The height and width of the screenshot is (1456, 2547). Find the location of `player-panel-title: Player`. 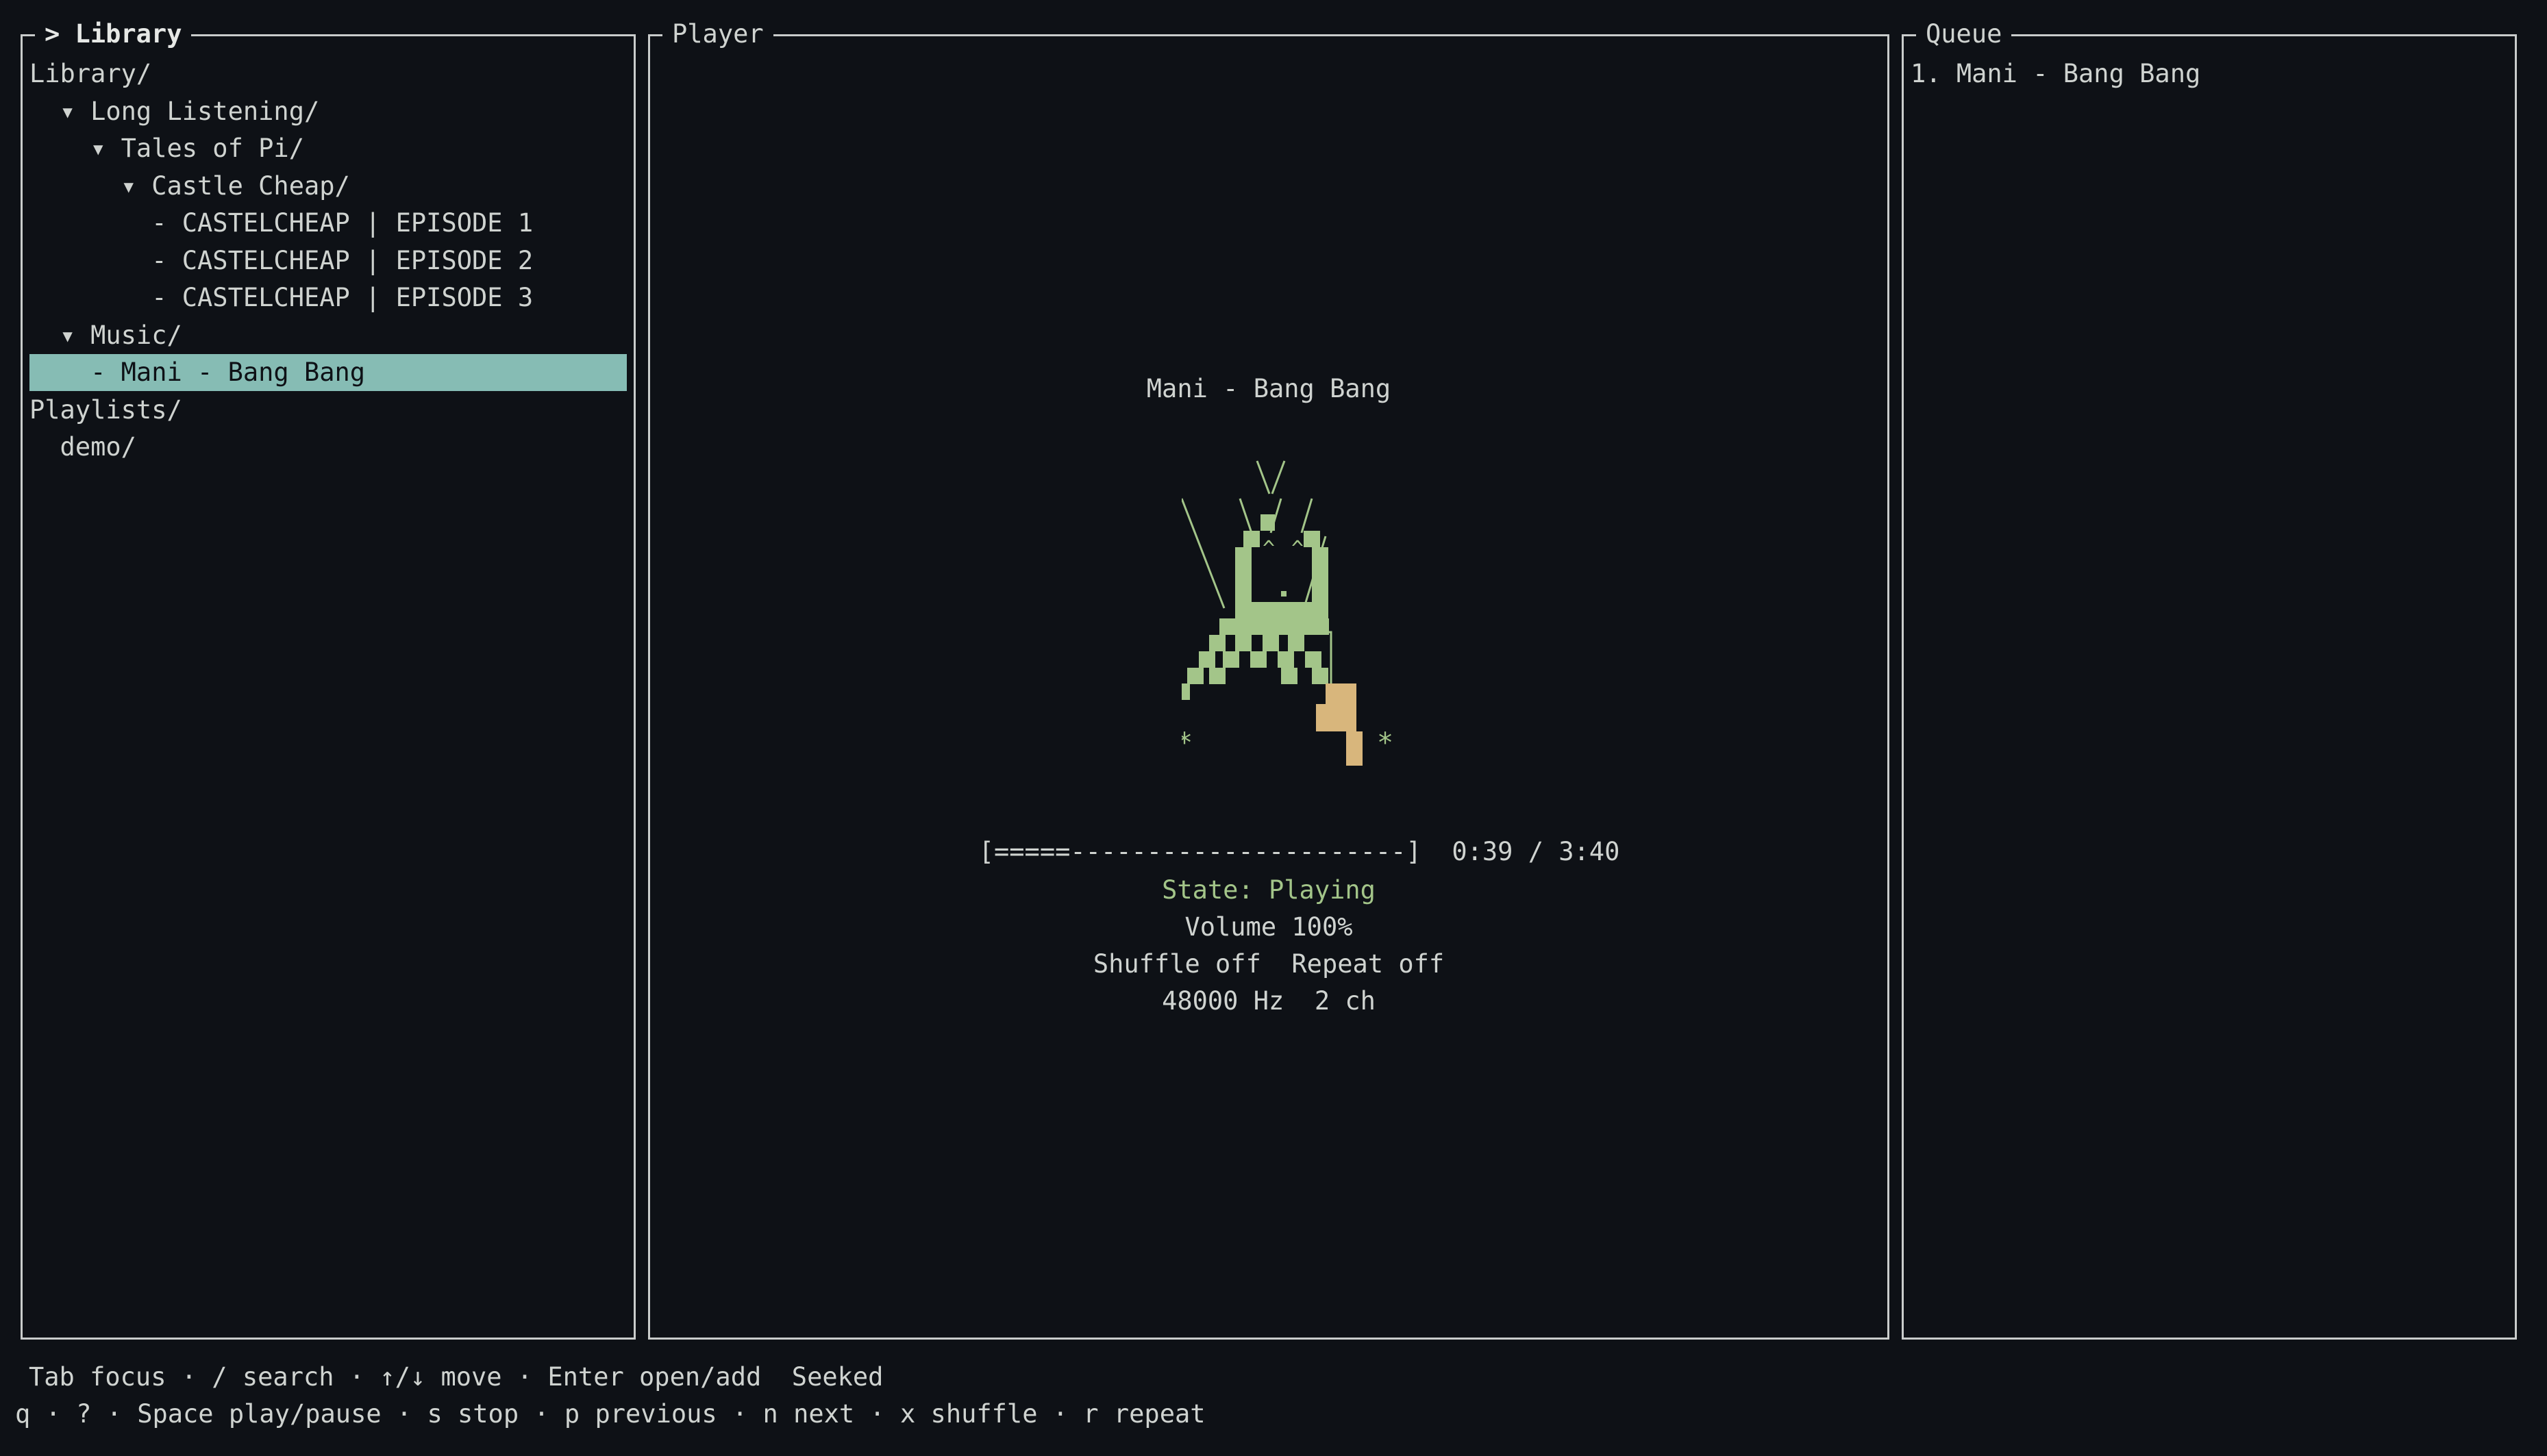

player-panel-title: Player is located at coordinates (718, 34).